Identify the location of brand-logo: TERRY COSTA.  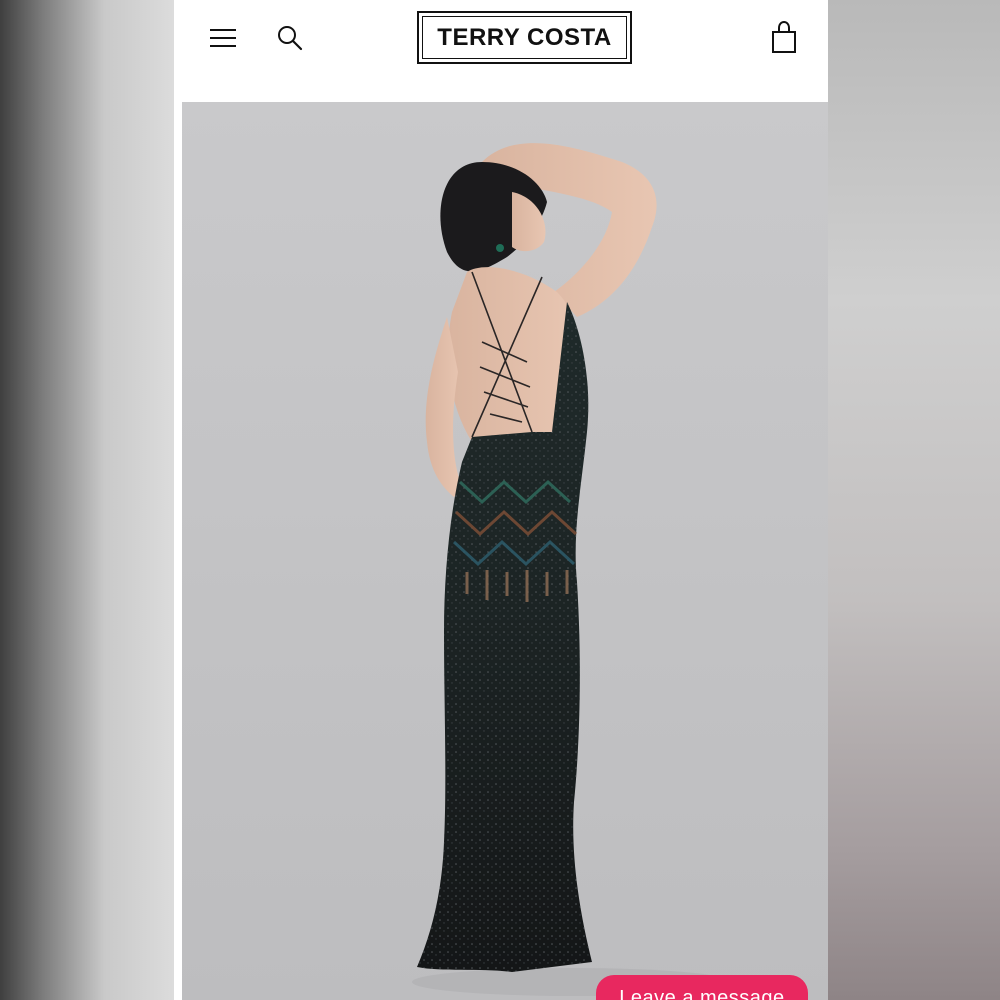
(524, 37).